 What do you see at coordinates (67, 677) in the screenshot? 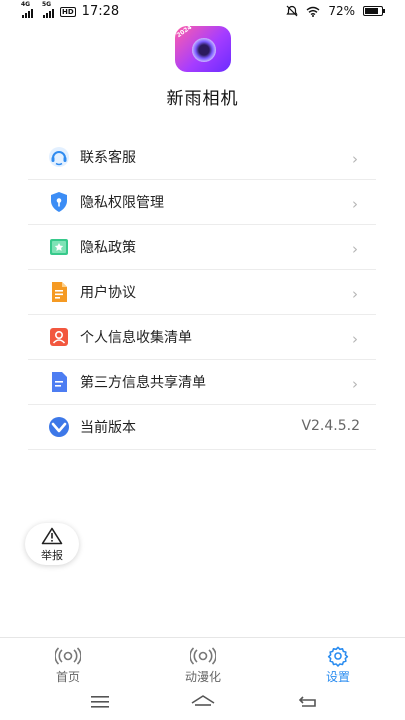
I see `tab-label: 首页` at bounding box center [67, 677].